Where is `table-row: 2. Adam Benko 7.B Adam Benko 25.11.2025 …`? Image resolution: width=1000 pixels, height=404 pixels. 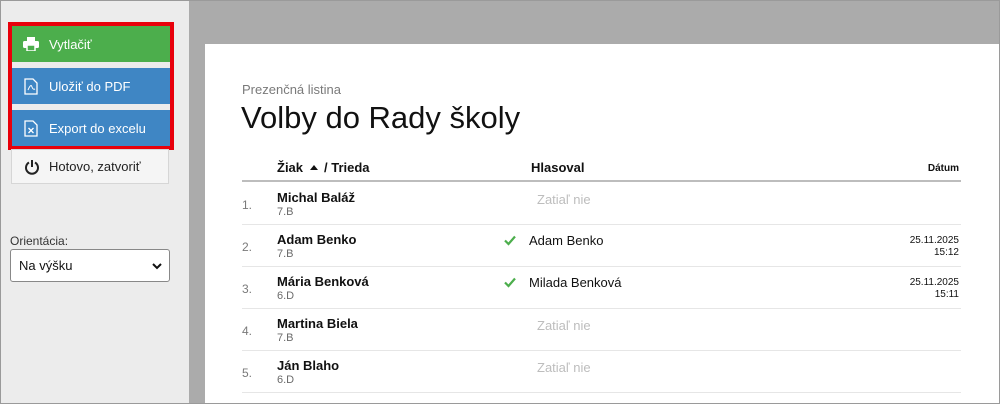
table-row: 2. Adam Benko 7.B Adam Benko 25.11.2025 … is located at coordinates (601, 246).